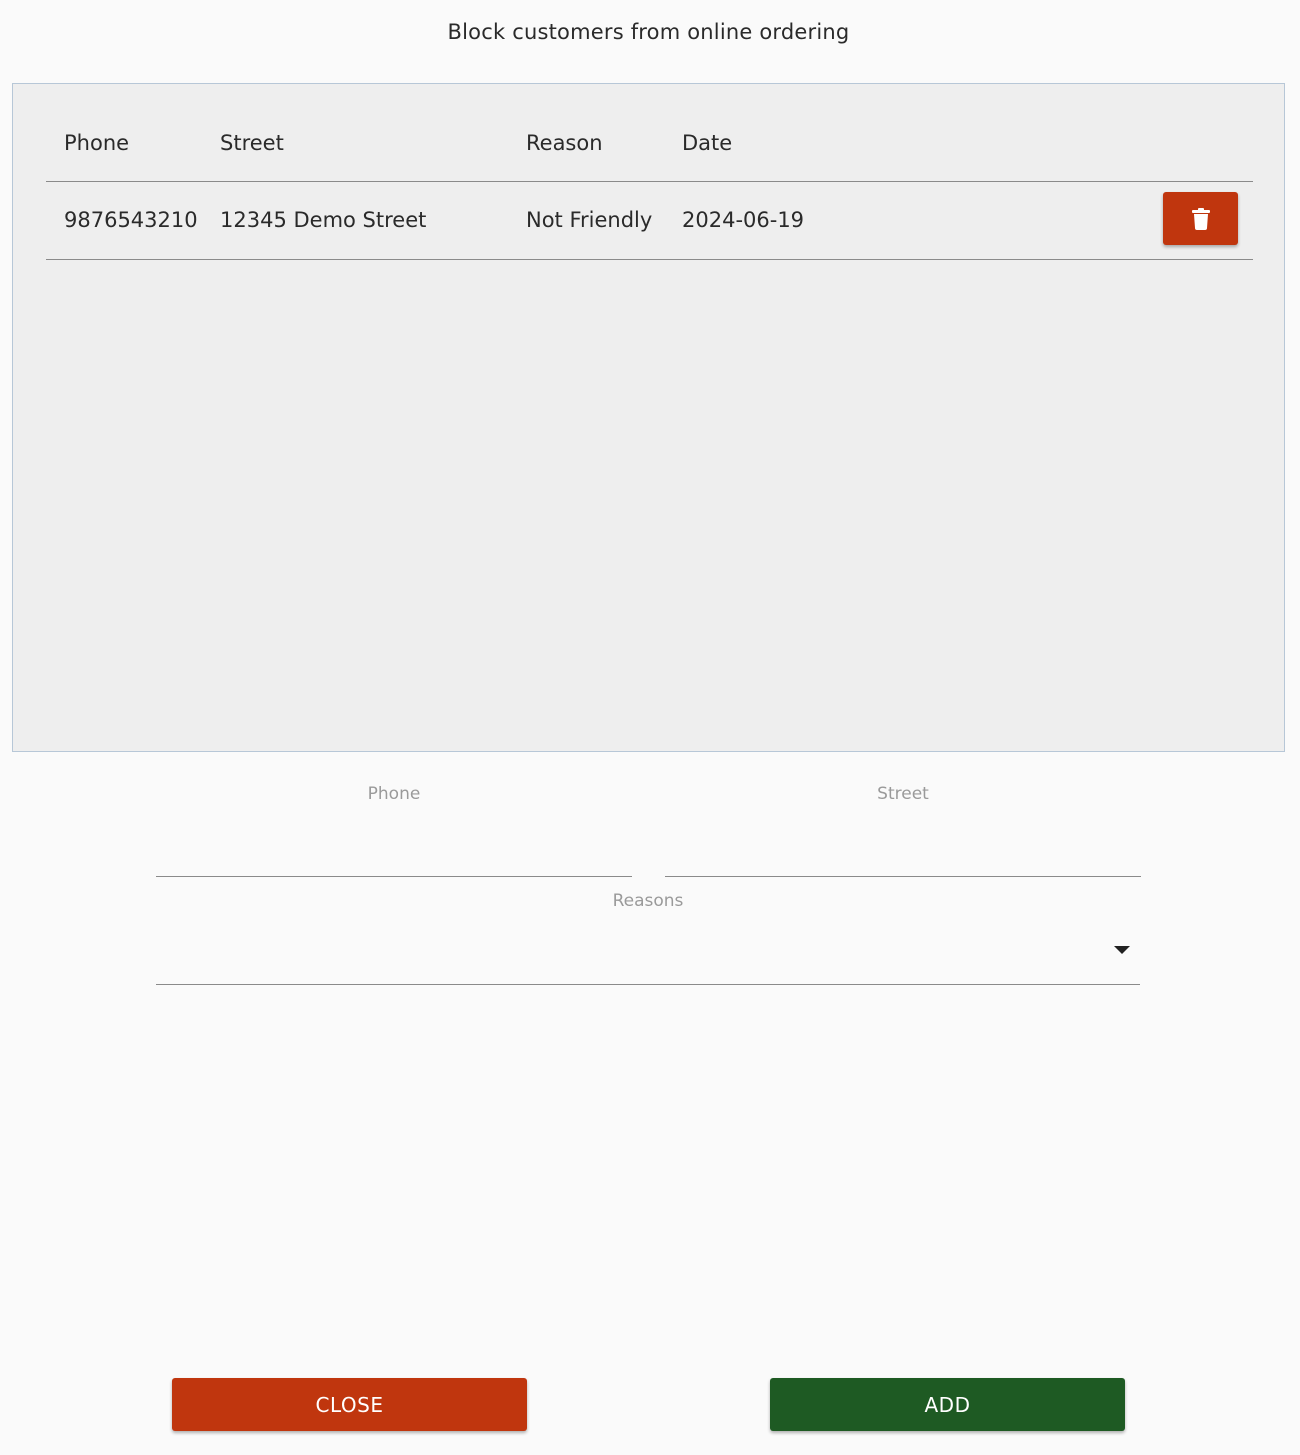 This screenshot has height=1455, width=1300. I want to click on page-subtitle: Block customers from online ordering, so click(648, 32).